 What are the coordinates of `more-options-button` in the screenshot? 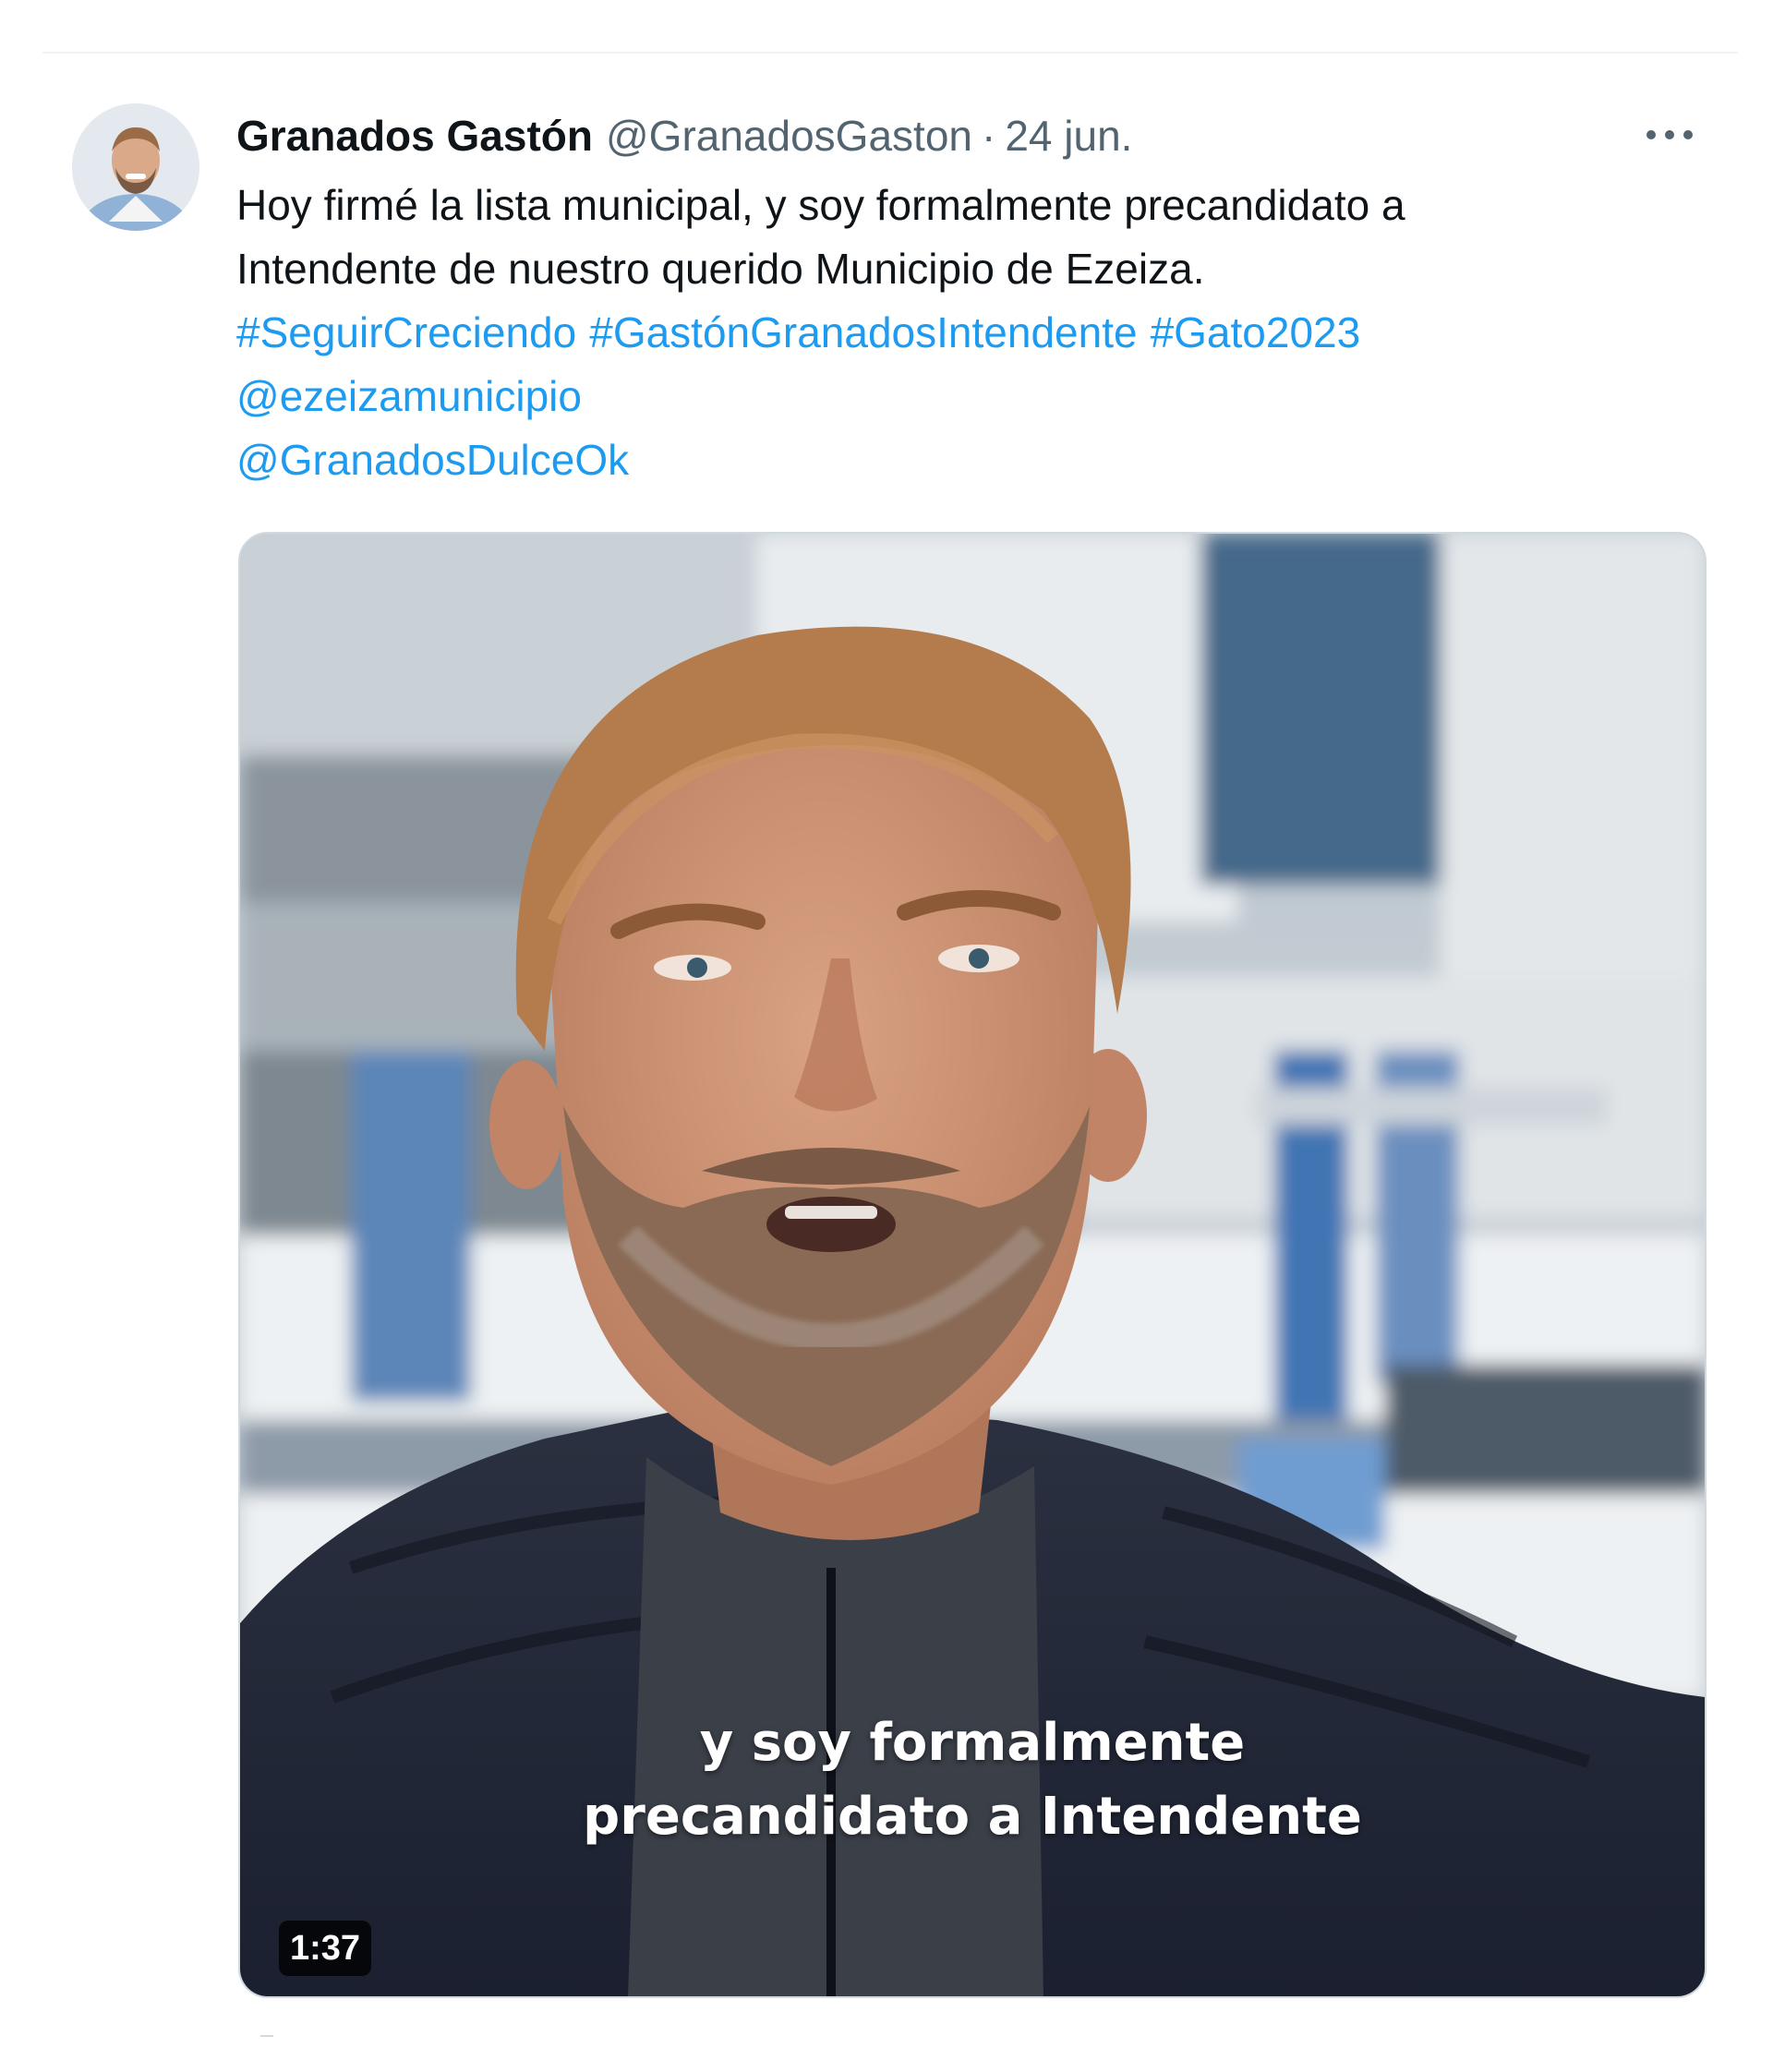 It's located at (1669, 134).